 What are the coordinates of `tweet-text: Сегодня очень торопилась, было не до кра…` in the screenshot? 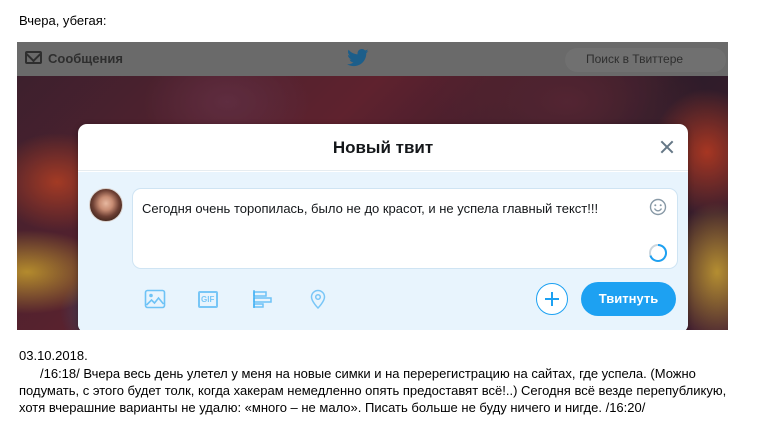 It's located at (392, 208).